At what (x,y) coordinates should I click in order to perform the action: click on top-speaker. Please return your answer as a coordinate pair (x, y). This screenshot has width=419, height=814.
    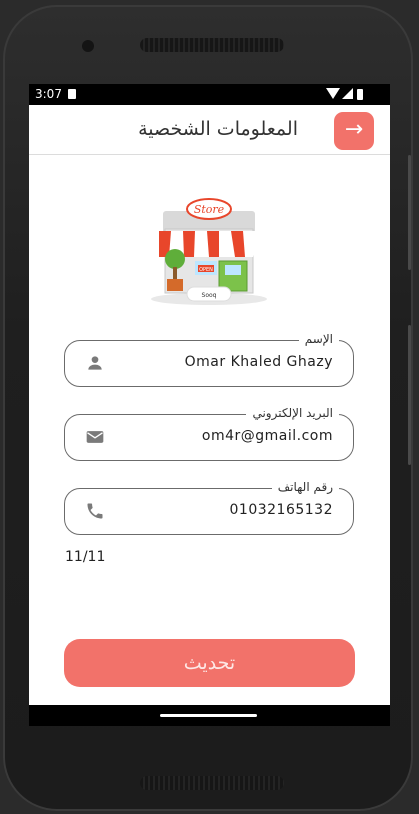
    Looking at the image, I should click on (212, 45).